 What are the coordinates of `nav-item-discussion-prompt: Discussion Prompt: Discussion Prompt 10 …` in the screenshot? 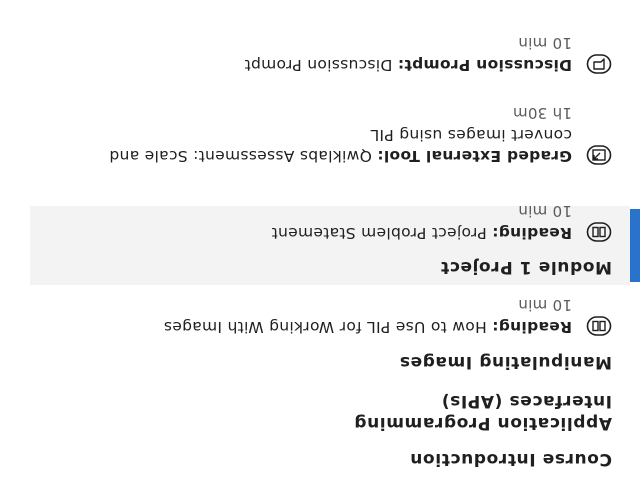 It's located at (332, 41).